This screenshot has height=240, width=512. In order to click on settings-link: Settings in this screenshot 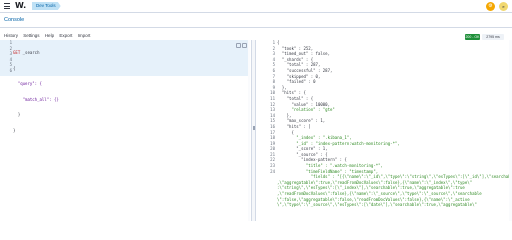, I will do `click(31, 35)`.